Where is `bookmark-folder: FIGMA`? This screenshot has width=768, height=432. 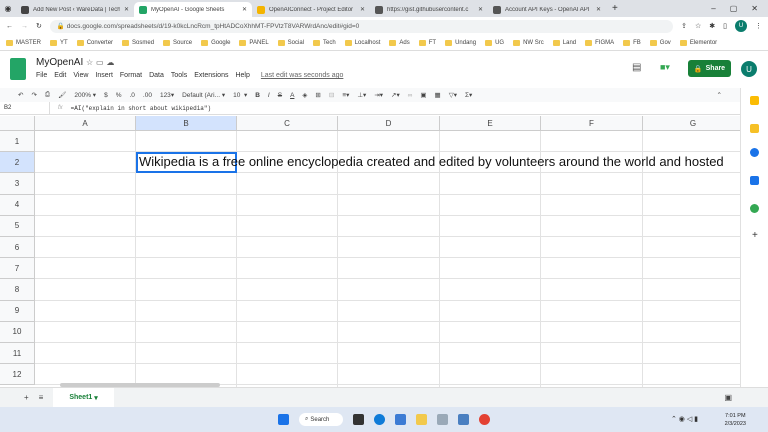
bookmark-folder: FIGMA is located at coordinates (599, 42).